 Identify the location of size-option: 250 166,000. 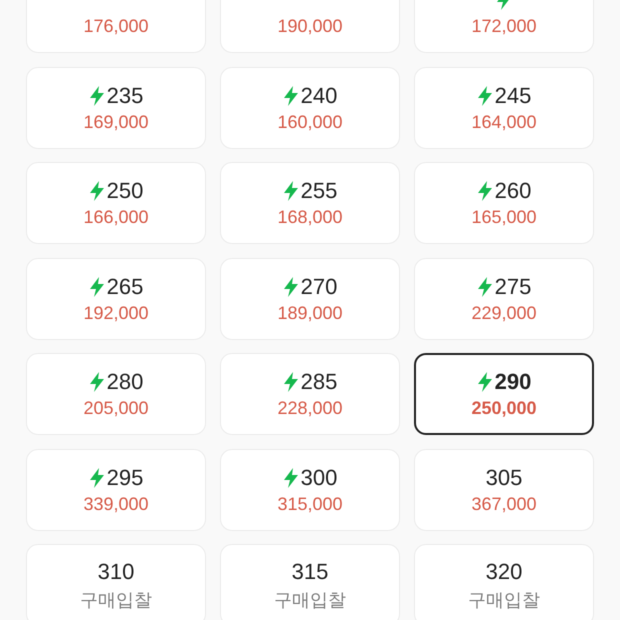
(116, 203).